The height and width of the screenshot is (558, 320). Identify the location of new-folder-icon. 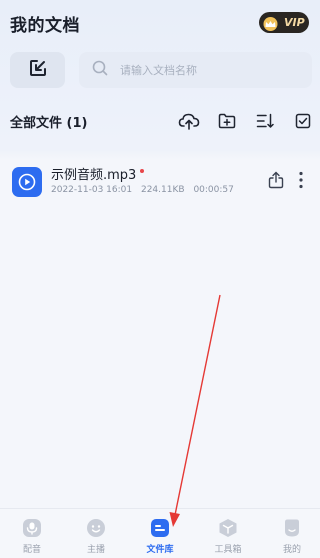
(227, 121).